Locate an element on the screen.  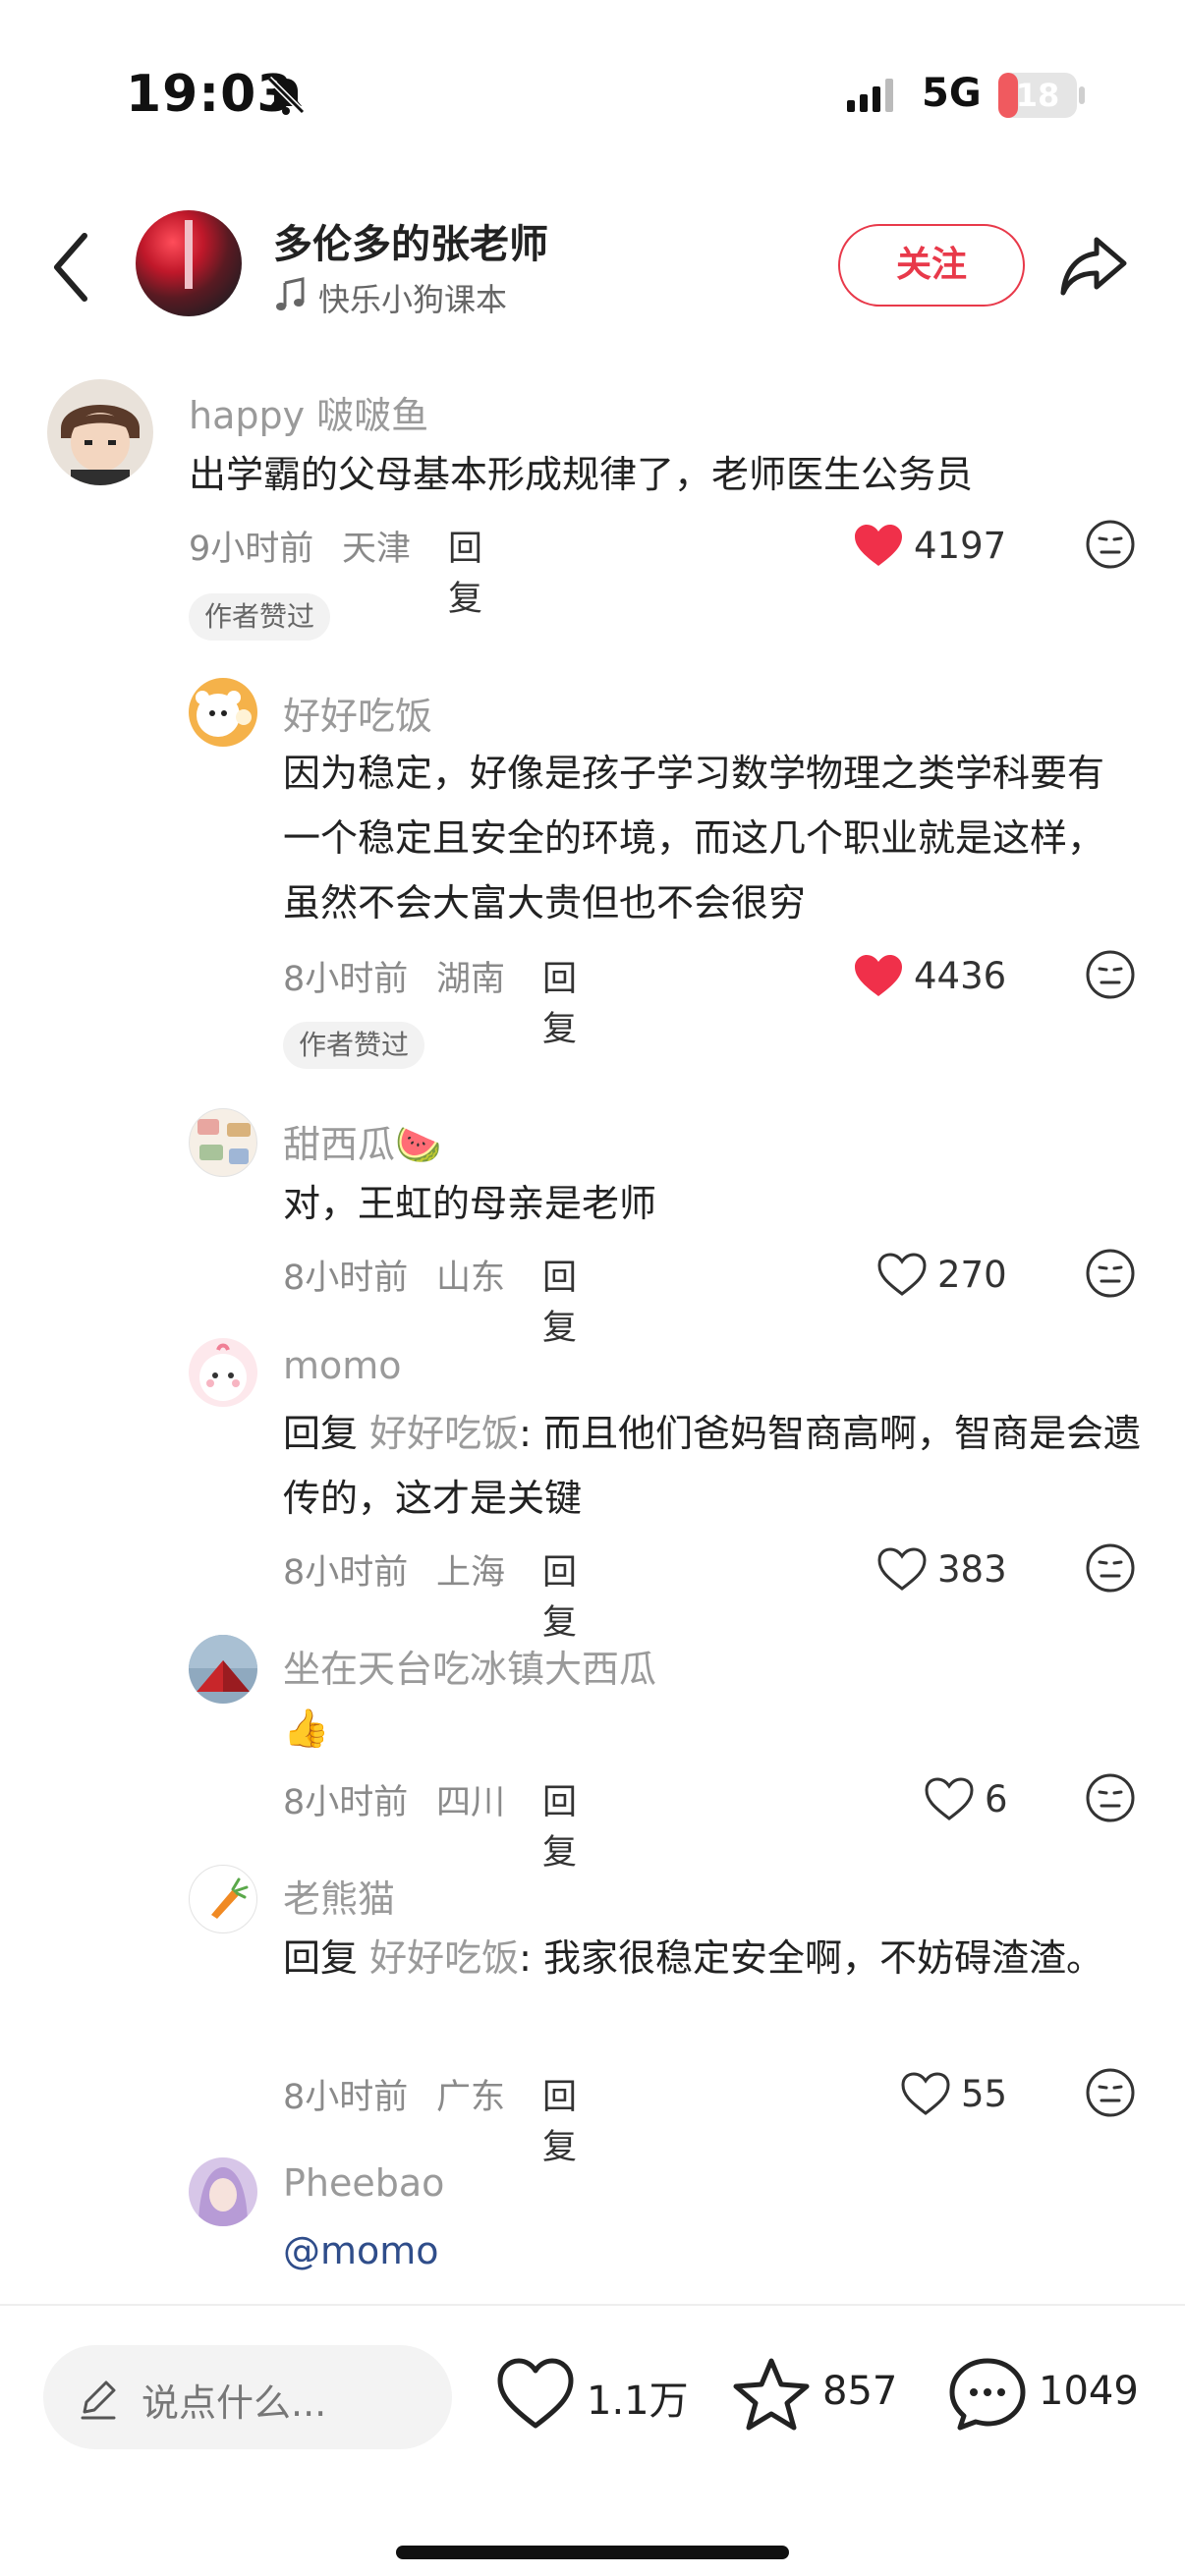
comment-username: happy 啵啵鱼 is located at coordinates (309, 412).